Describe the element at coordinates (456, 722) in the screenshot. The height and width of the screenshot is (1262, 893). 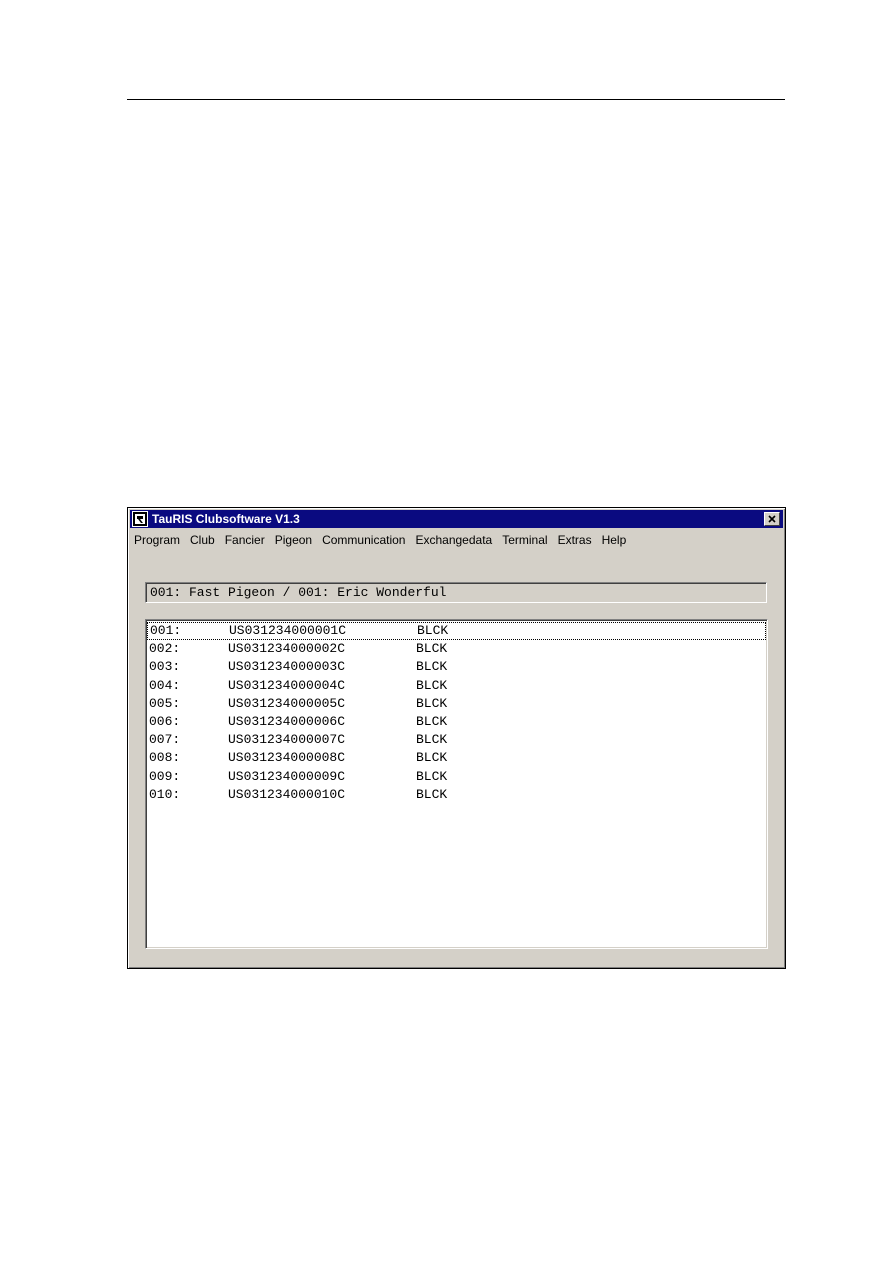
I see `list-item: 006: US031234000006C BLCK` at that location.